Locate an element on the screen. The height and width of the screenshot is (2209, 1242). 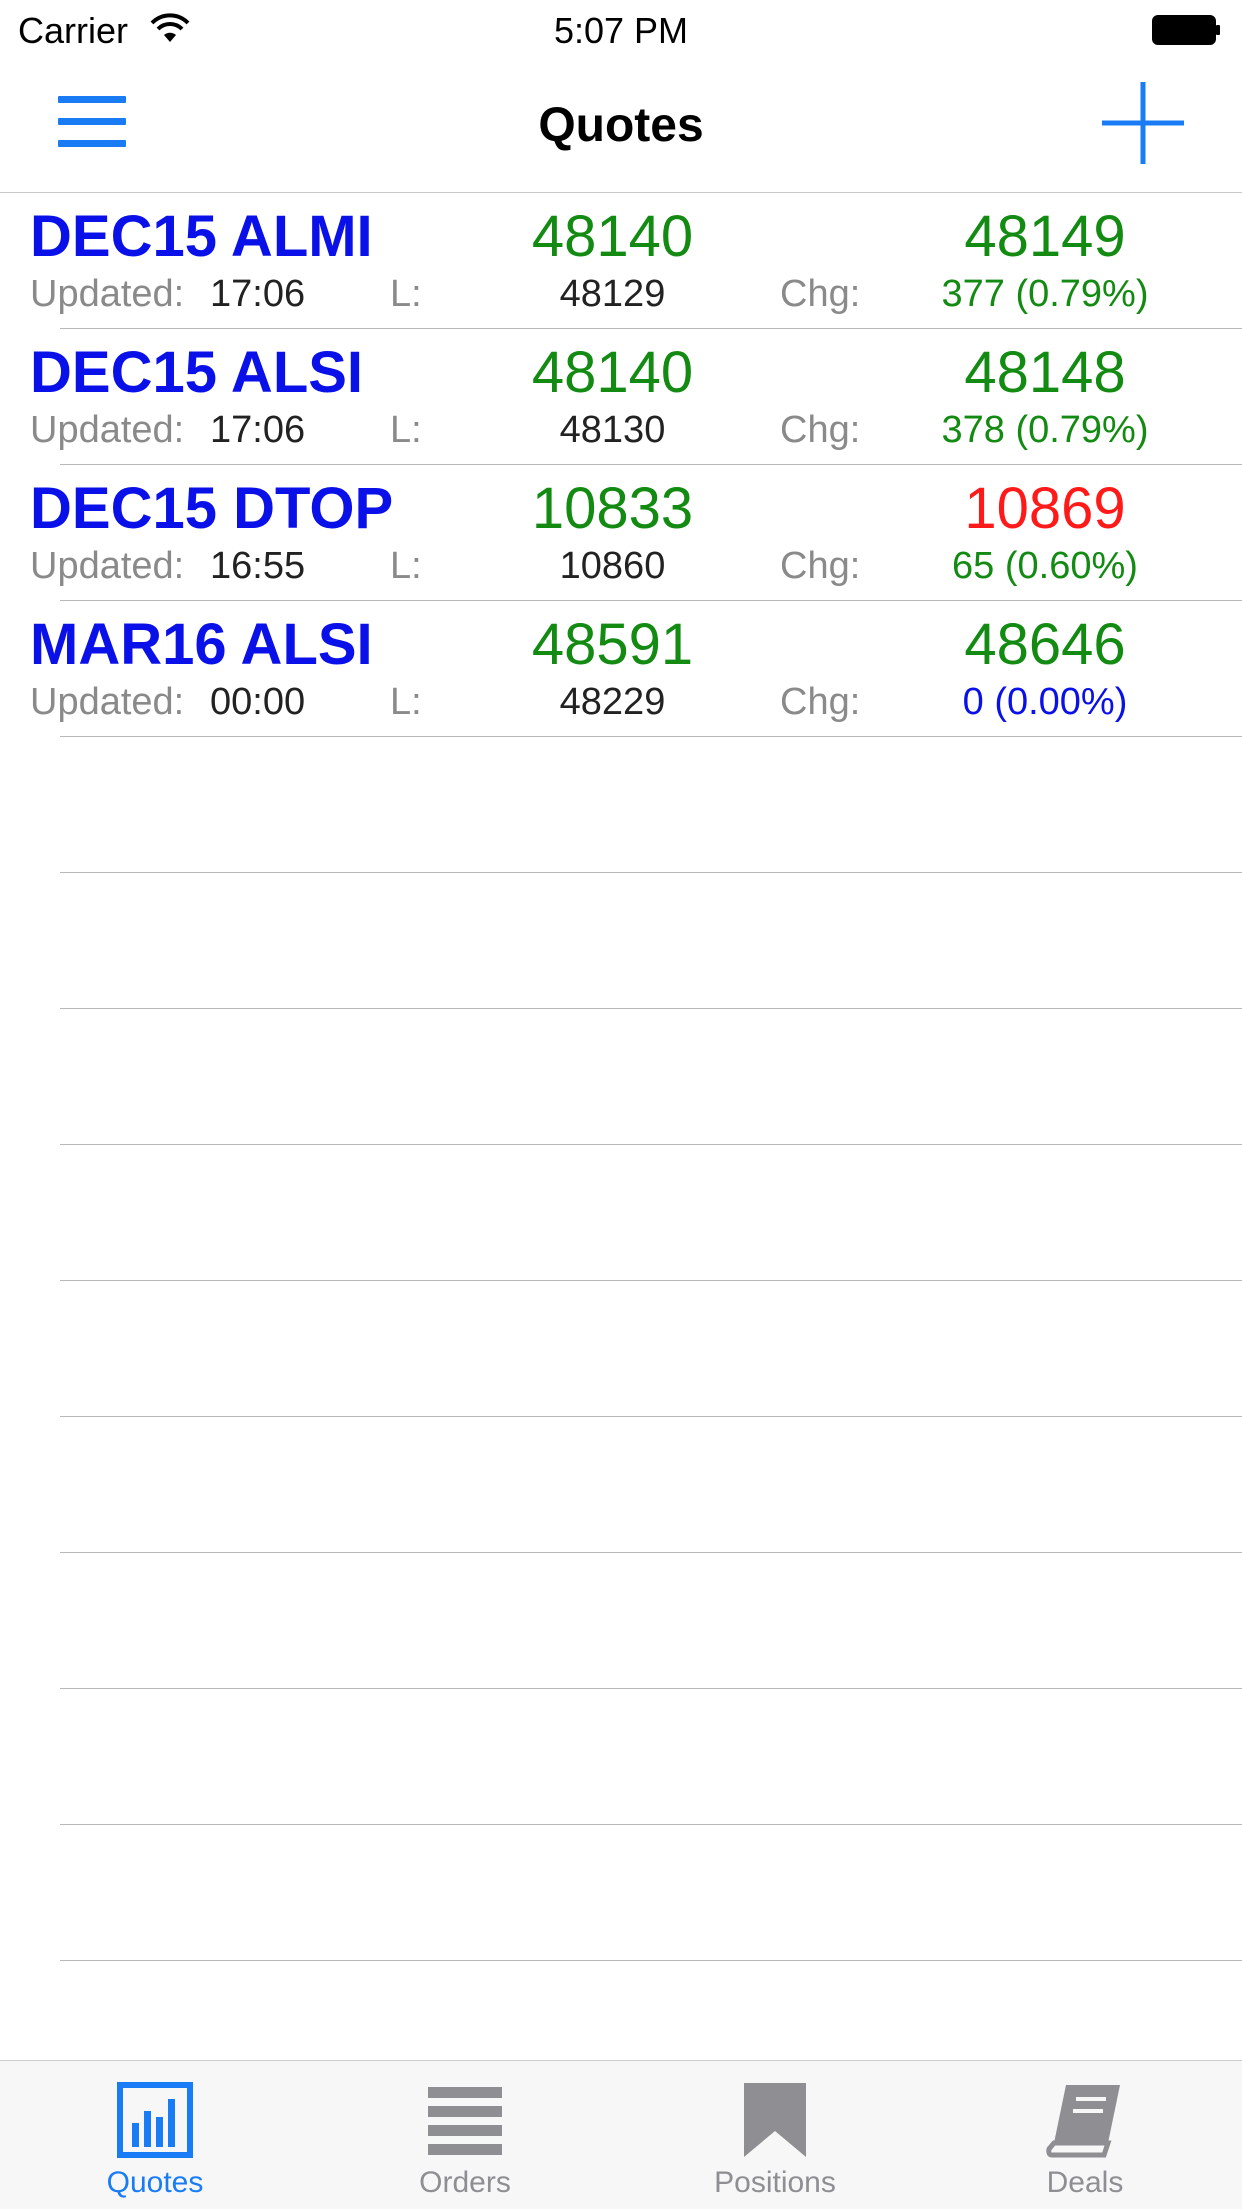
tab-orders: Orders is located at coordinates (465, 2135).